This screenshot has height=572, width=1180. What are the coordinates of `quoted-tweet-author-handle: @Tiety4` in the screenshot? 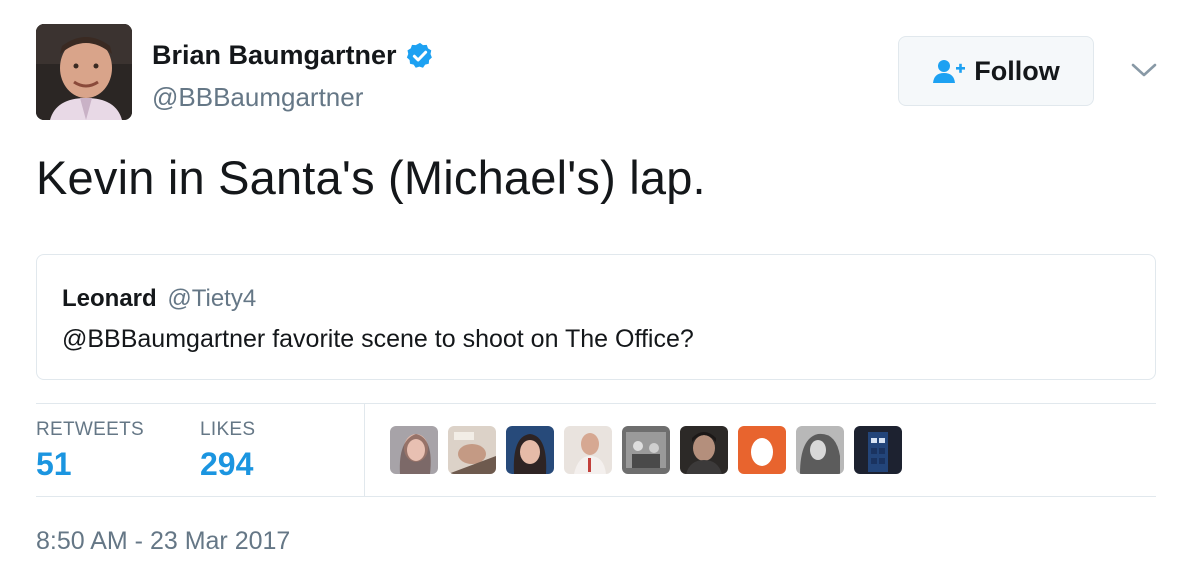 It's located at (212, 298).